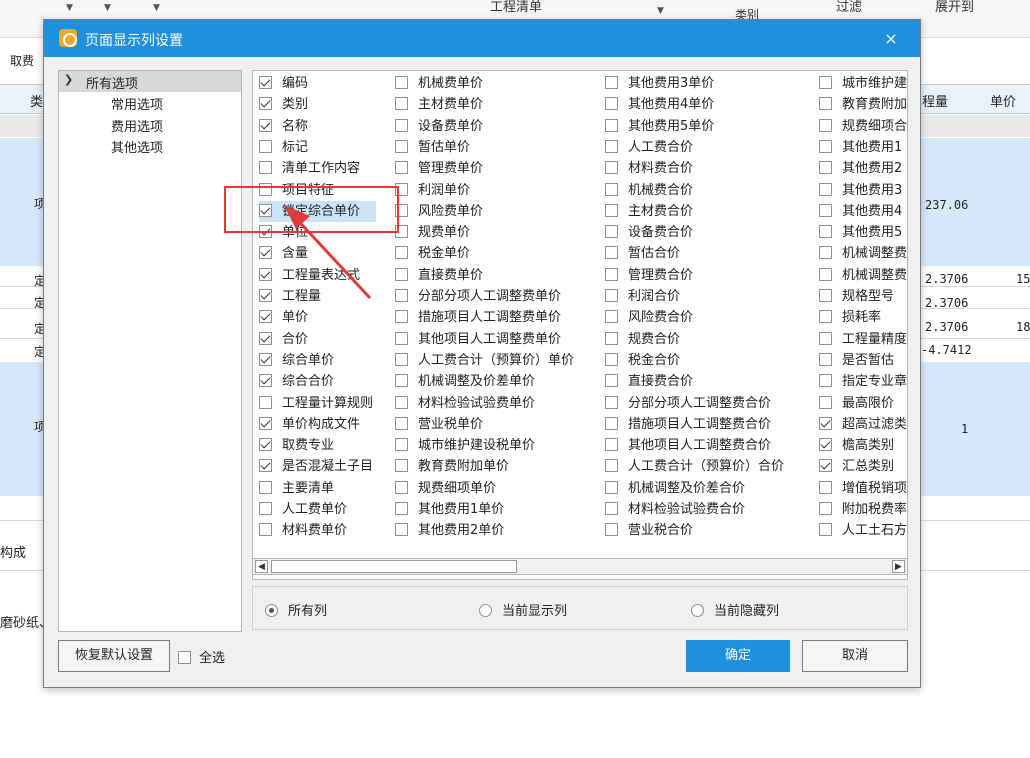  What do you see at coordinates (290, 296) in the screenshot?
I see `column-option: 工程量` at bounding box center [290, 296].